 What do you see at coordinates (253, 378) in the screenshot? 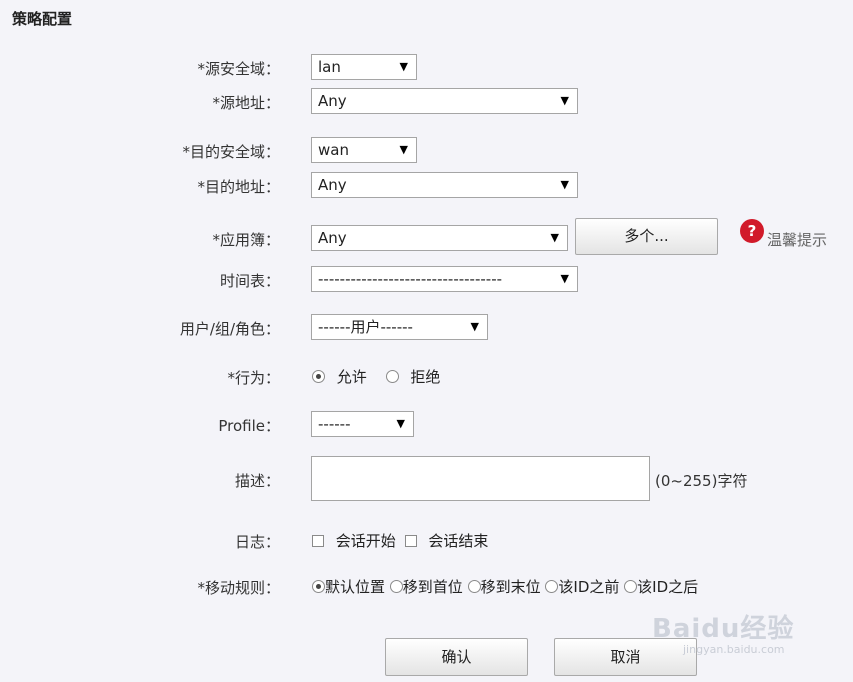
I see `action-label: *行为：` at bounding box center [253, 378].